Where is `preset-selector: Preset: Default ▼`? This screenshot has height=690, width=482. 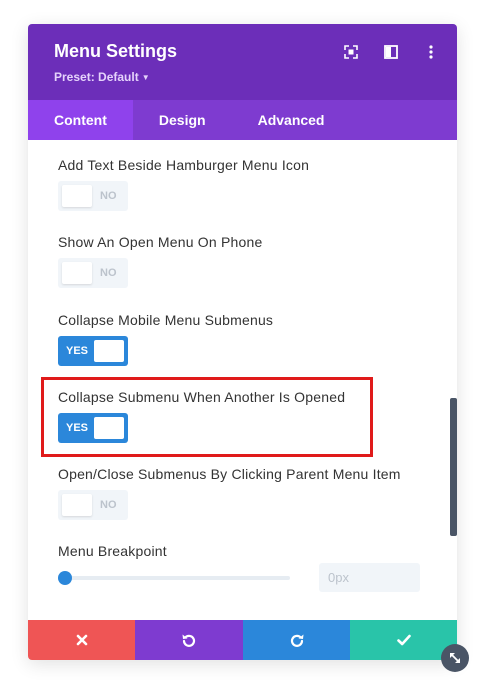 preset-selector: Preset: Default ▼ is located at coordinates (102, 77).